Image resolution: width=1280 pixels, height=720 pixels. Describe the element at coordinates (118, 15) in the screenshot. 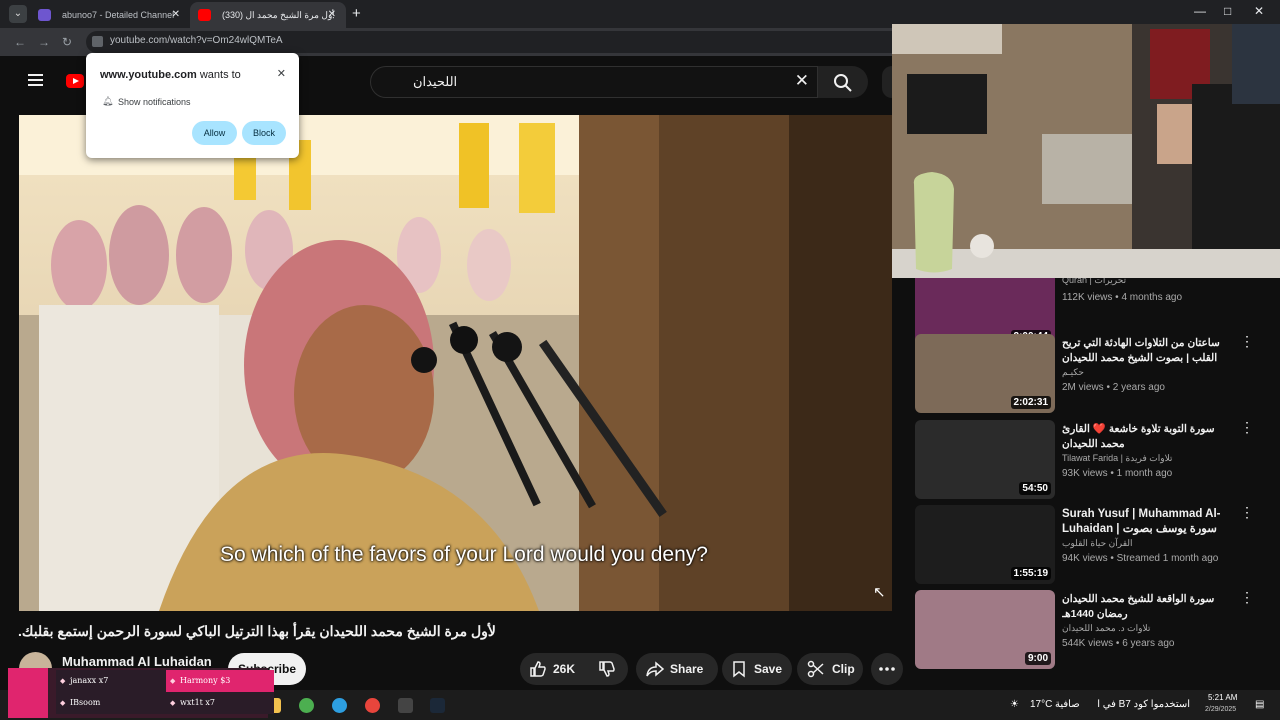

I see `tab-label: abunoo7 - Detailed Channel Vi` at that location.